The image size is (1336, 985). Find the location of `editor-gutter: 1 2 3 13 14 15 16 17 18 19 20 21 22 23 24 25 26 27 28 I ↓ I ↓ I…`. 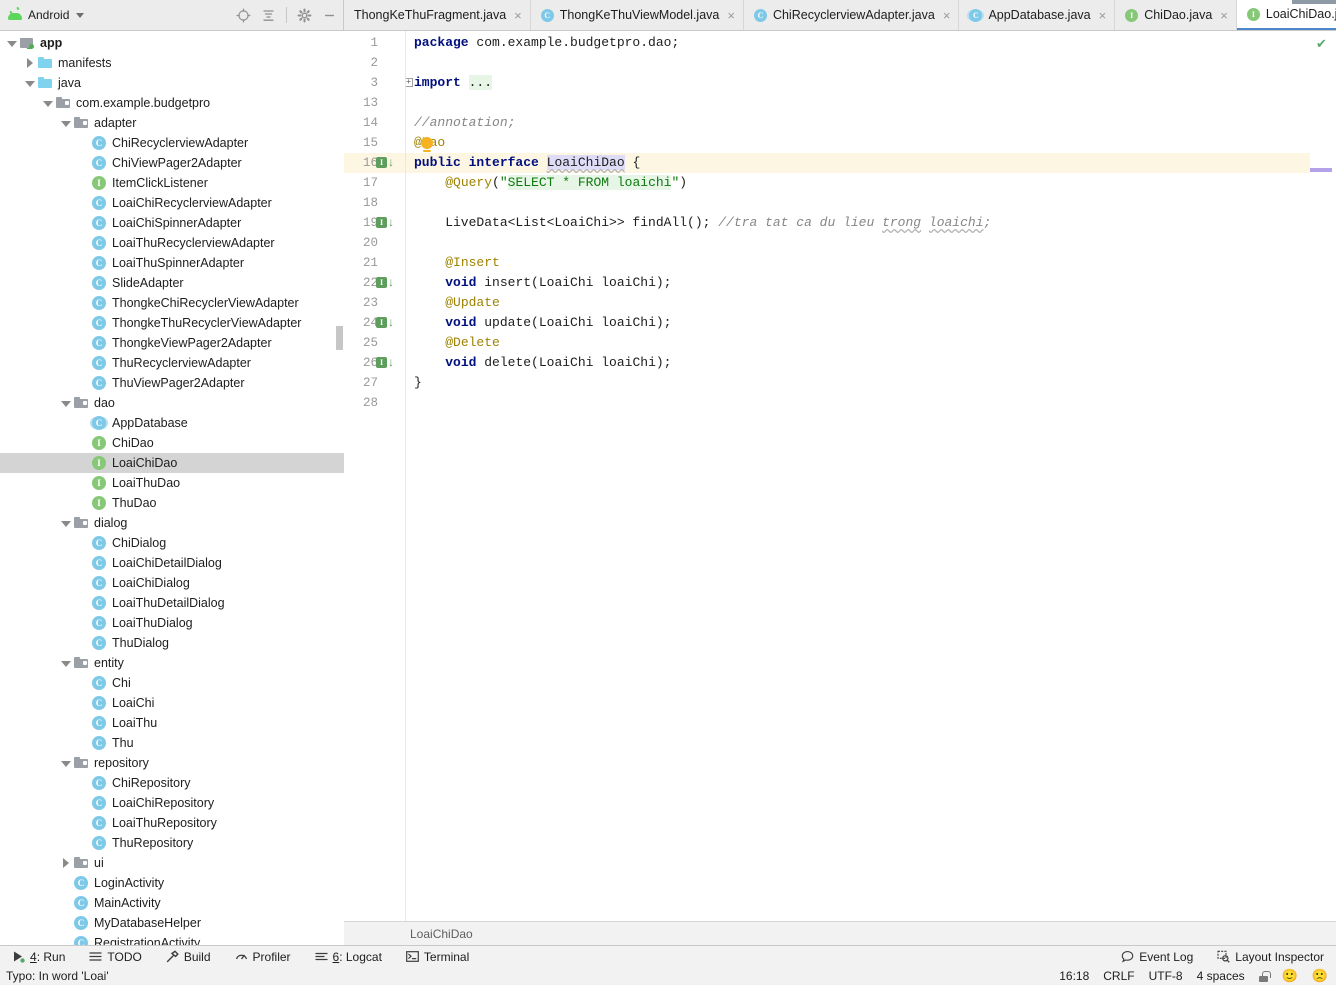

editor-gutter: 1 2 3 13 14 15 16 17 18 19 20 21 22 23 24 25 26 27 28 I ↓ I ↓ I… is located at coordinates (375, 476).